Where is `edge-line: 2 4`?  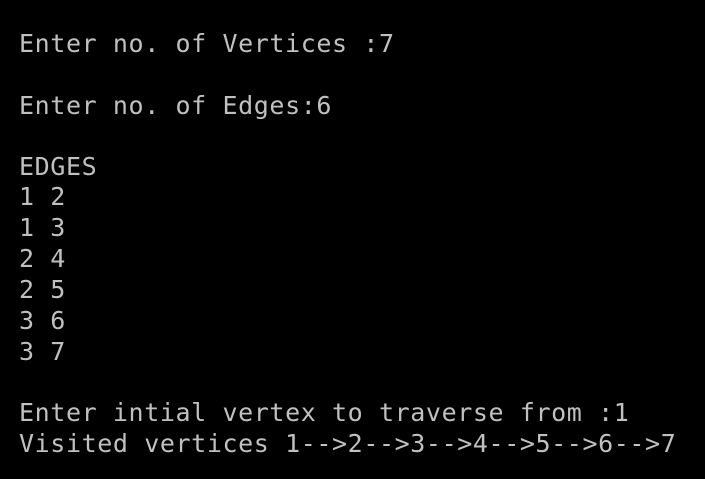 edge-line: 2 4 is located at coordinates (42, 258).